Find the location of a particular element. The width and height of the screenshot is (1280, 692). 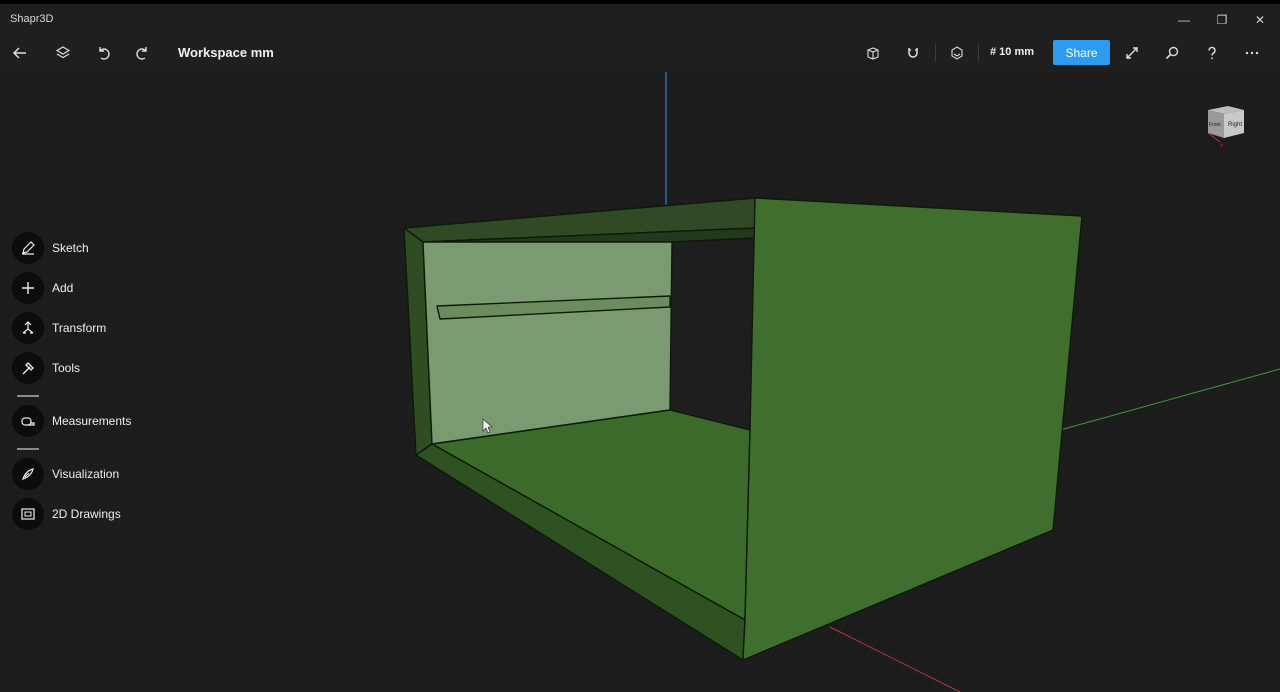

section-view-button is located at coordinates (873, 53).